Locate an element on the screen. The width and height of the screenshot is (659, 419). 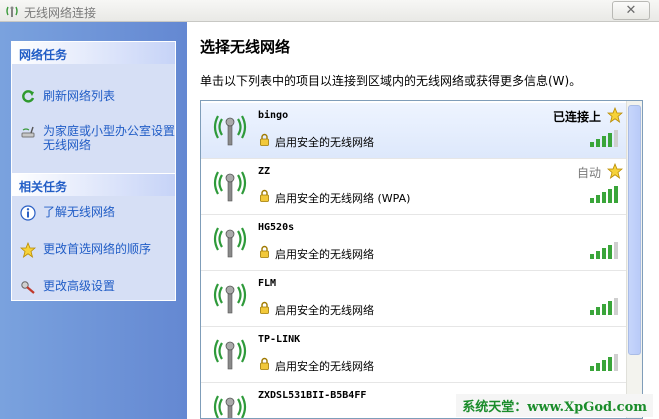
change-preferred-order-label: 更改首选网络的顺序 is located at coordinates (97, 249).